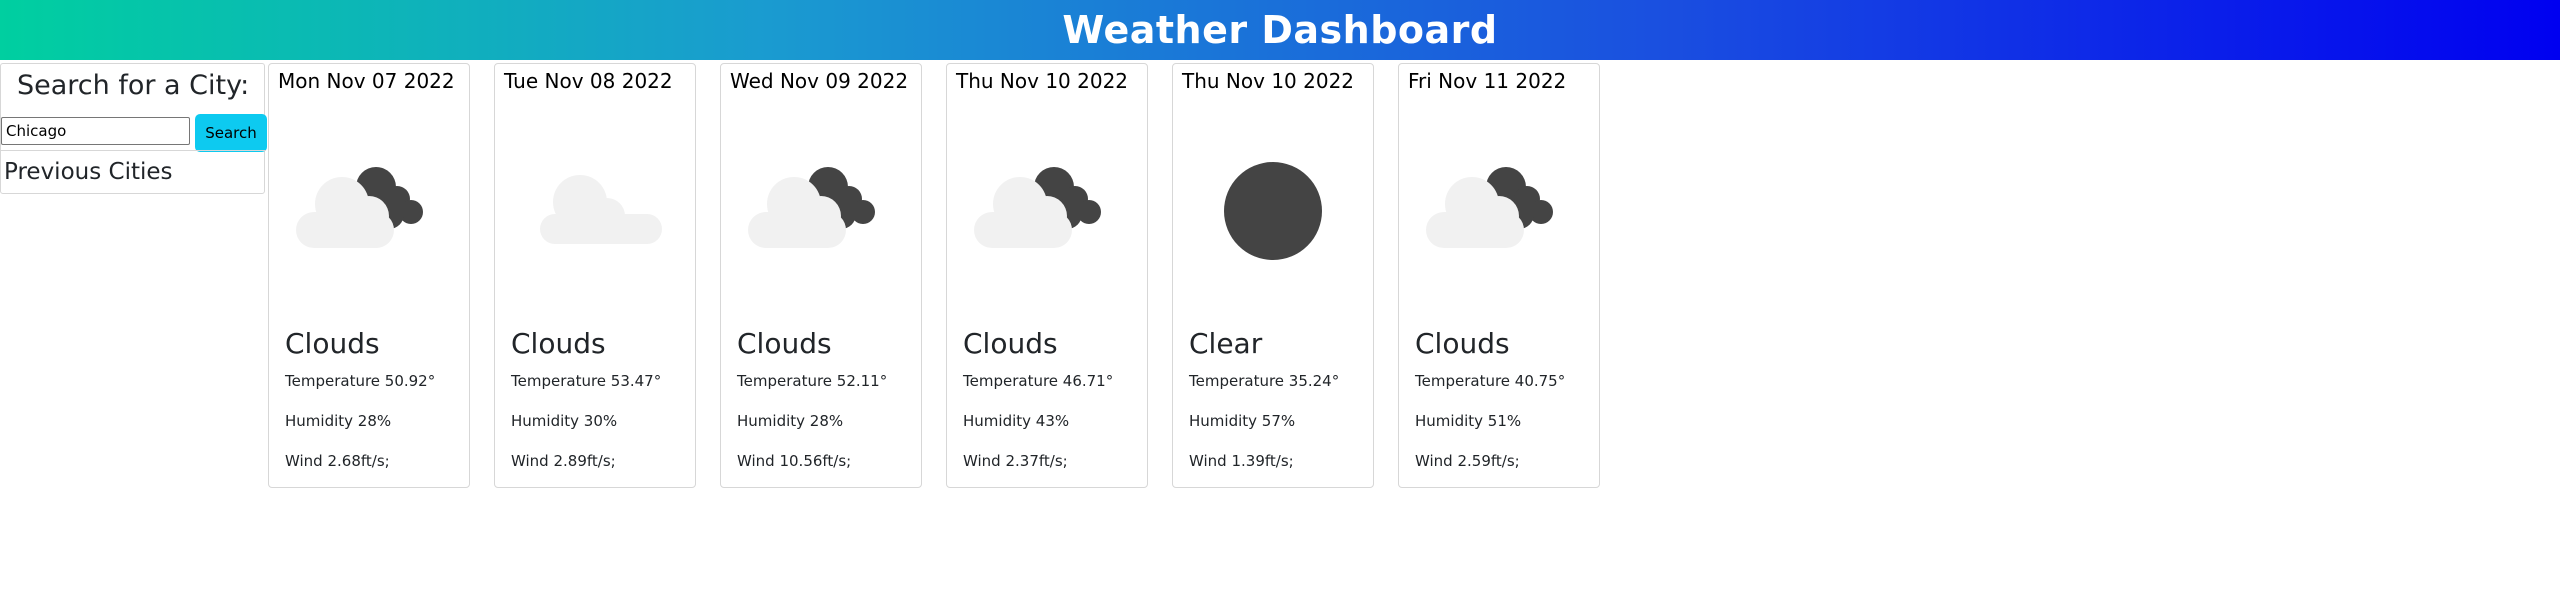 The width and height of the screenshot is (2560, 611). What do you see at coordinates (1467, 461) in the screenshot?
I see `wind: Wind 2.59ft/s;` at bounding box center [1467, 461].